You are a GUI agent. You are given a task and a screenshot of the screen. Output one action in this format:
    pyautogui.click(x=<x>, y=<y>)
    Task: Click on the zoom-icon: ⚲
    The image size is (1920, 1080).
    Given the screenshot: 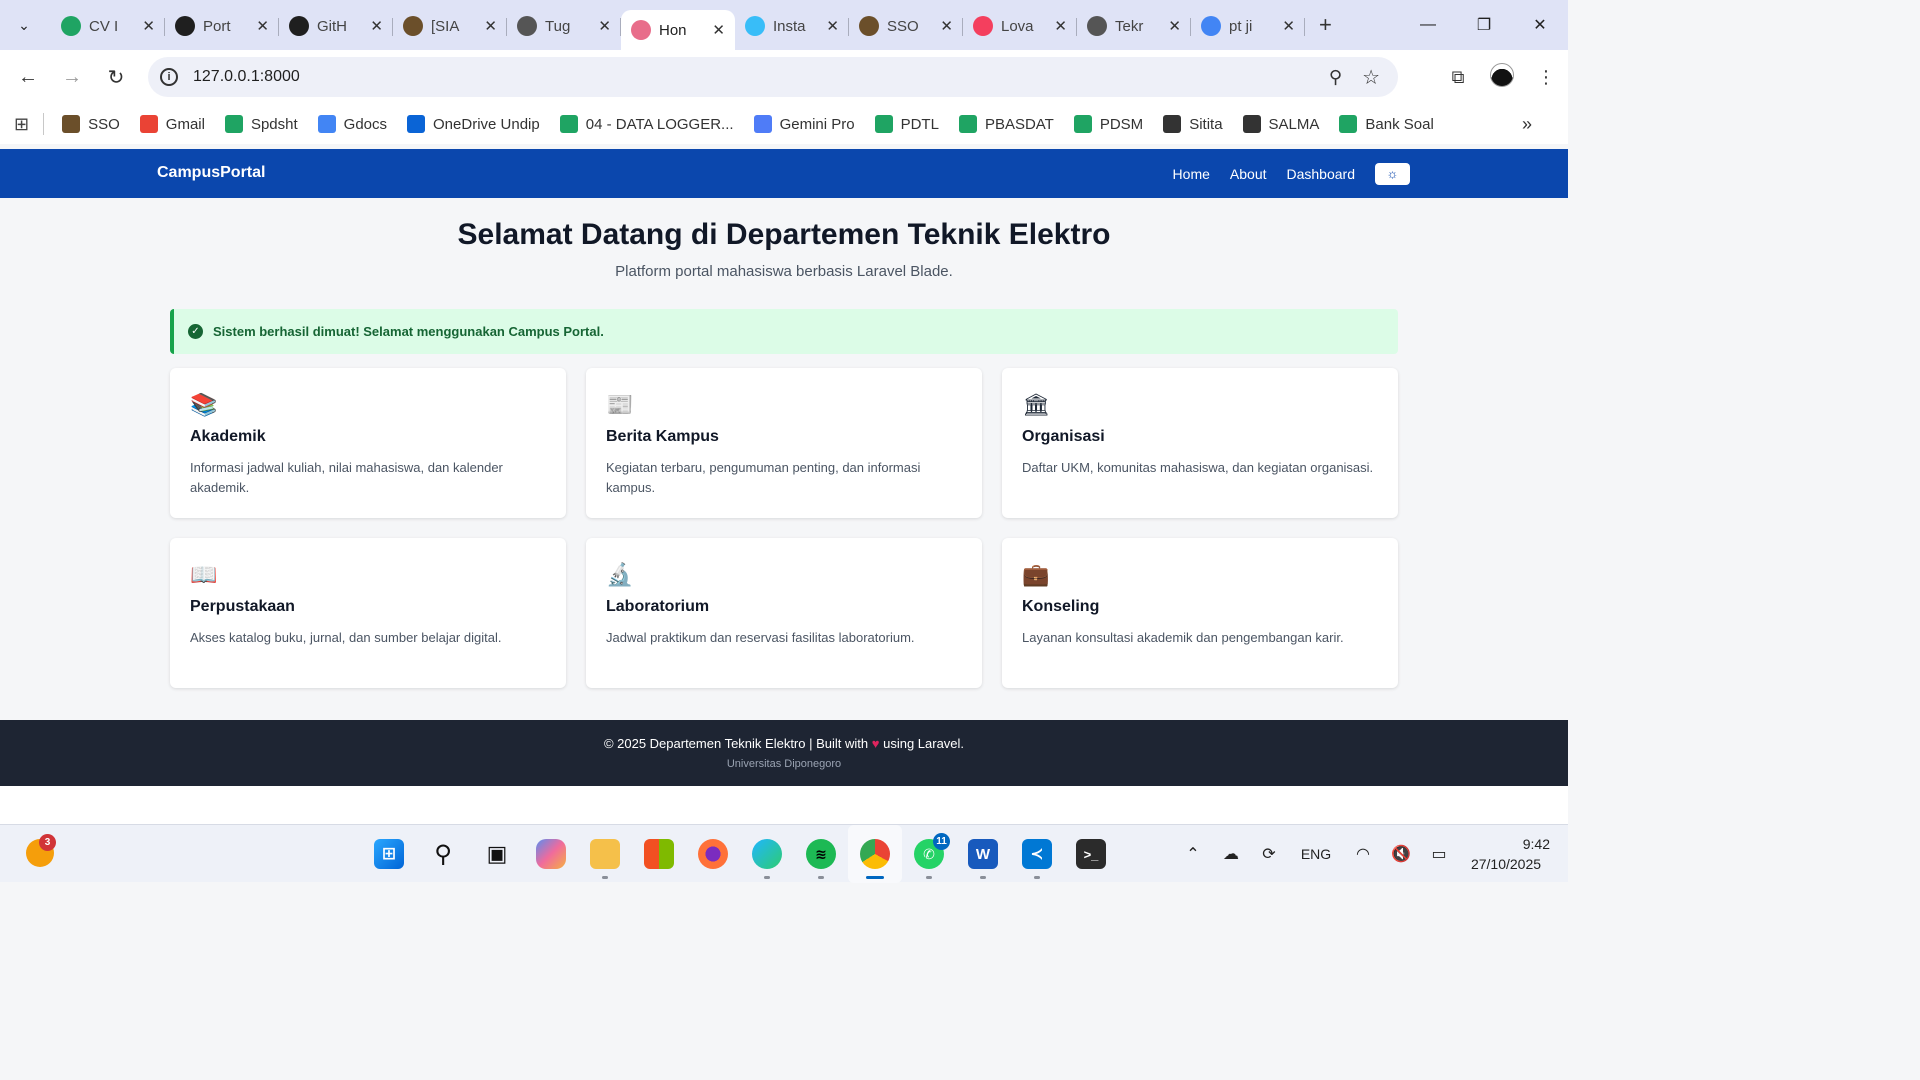 What is the action you would take?
    pyautogui.click(x=1335, y=77)
    